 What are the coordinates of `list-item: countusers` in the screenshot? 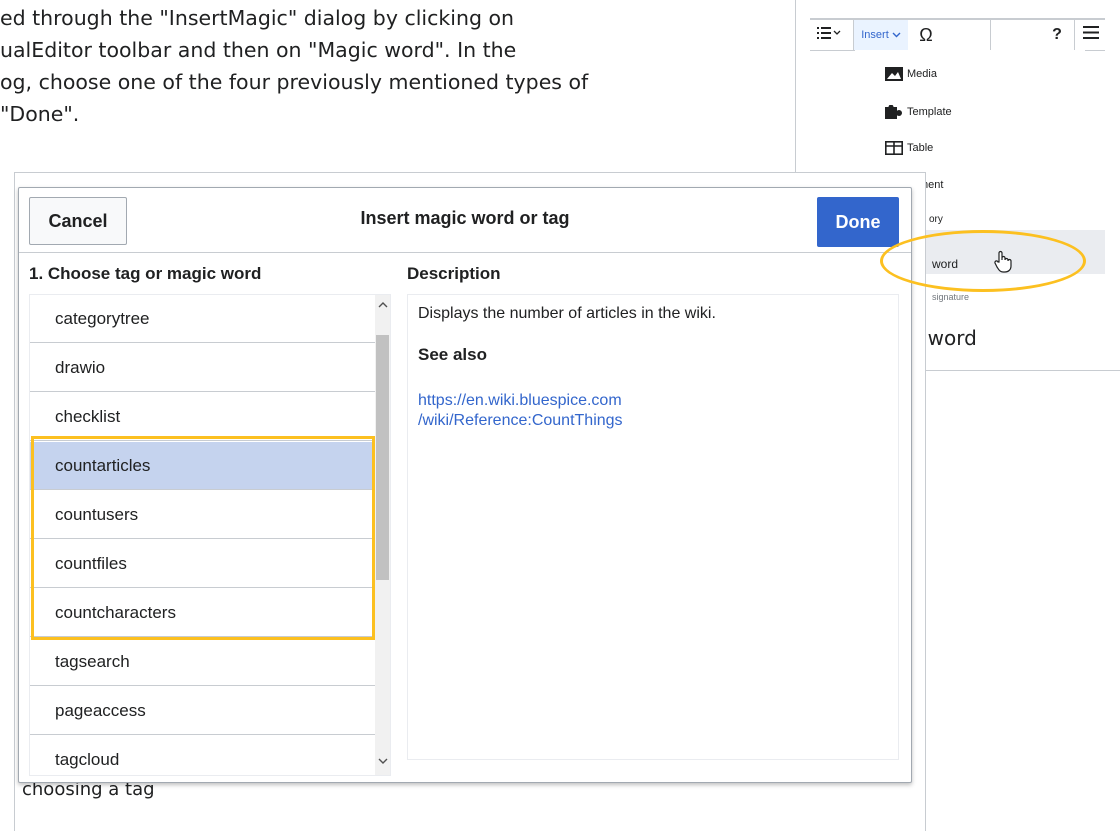 It's located at (202, 515).